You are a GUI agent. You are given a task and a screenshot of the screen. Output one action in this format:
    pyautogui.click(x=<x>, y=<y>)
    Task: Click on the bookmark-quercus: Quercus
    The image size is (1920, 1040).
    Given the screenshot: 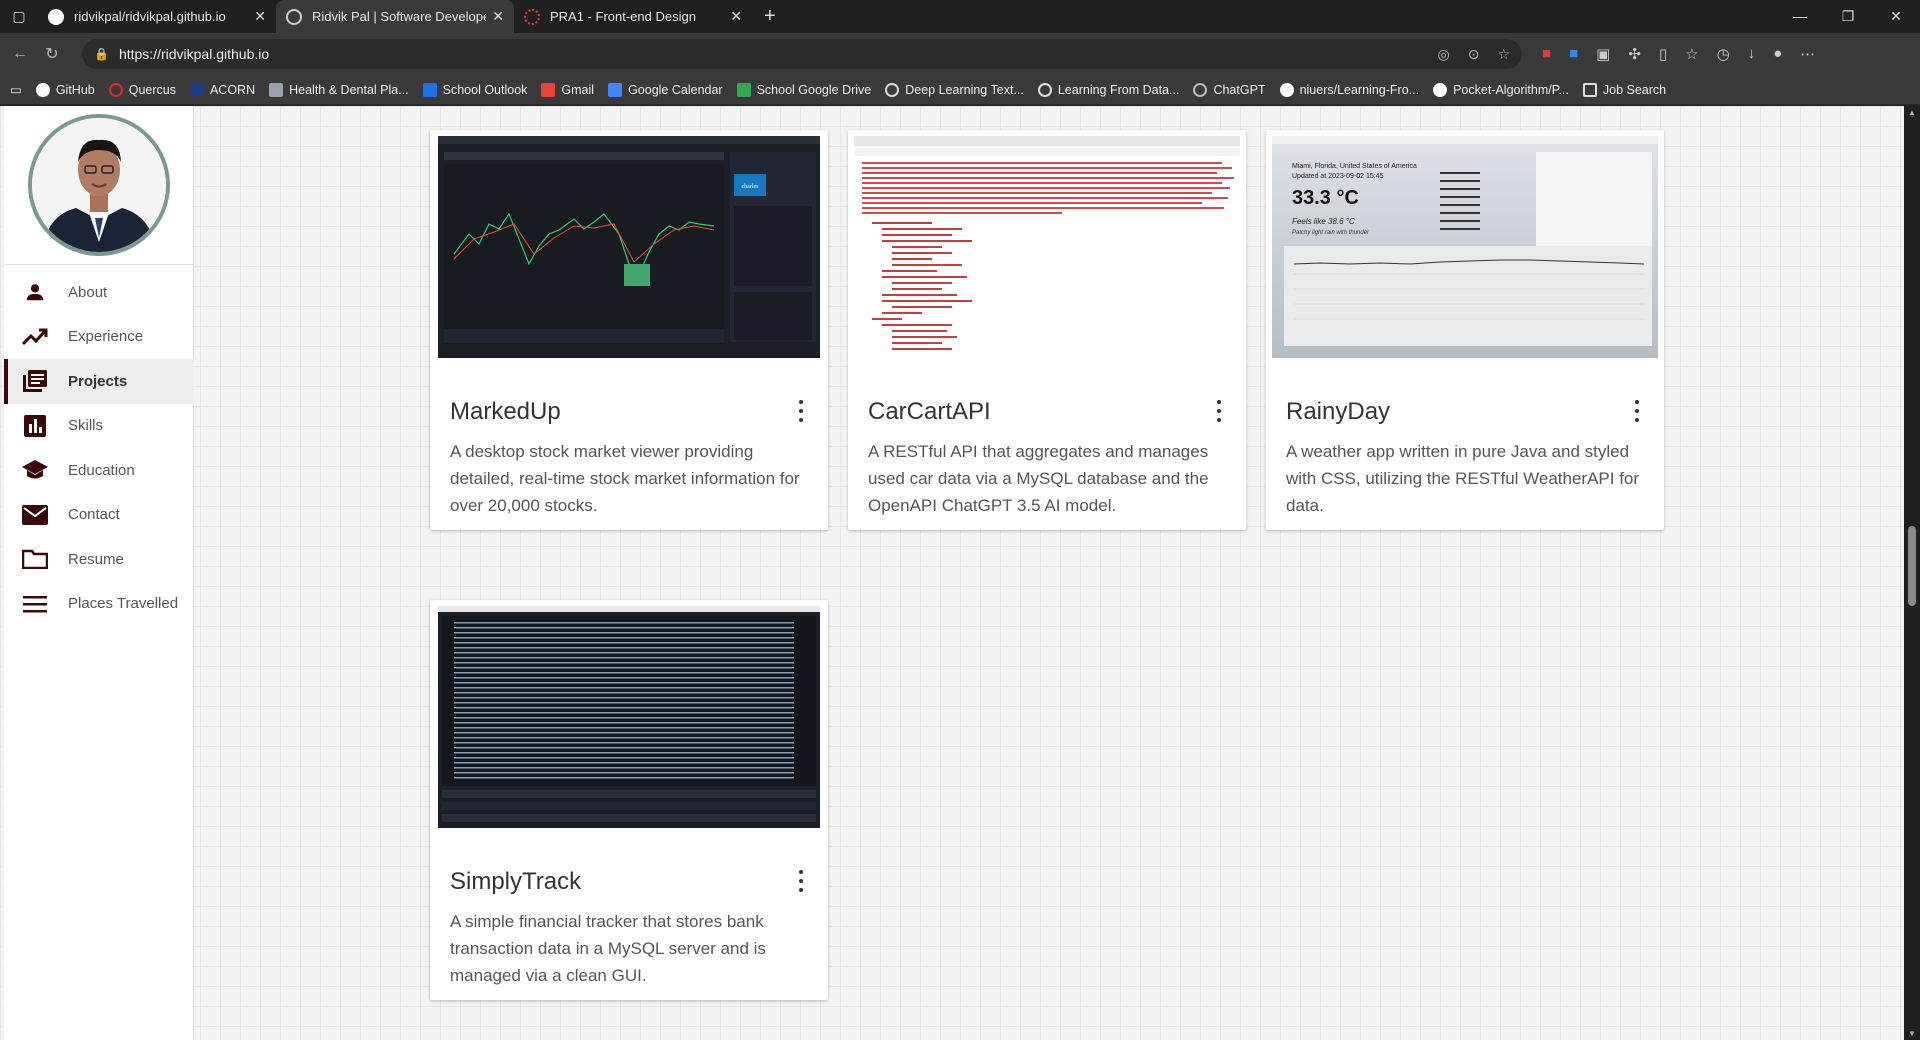 What is the action you would take?
    pyautogui.click(x=142, y=89)
    